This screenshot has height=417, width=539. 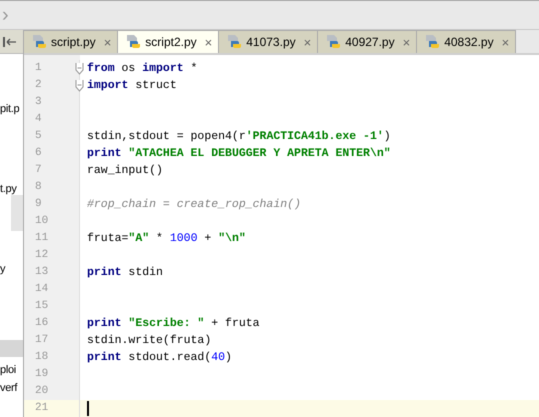 I want to click on scrollbar-thumb, so click(x=17, y=213).